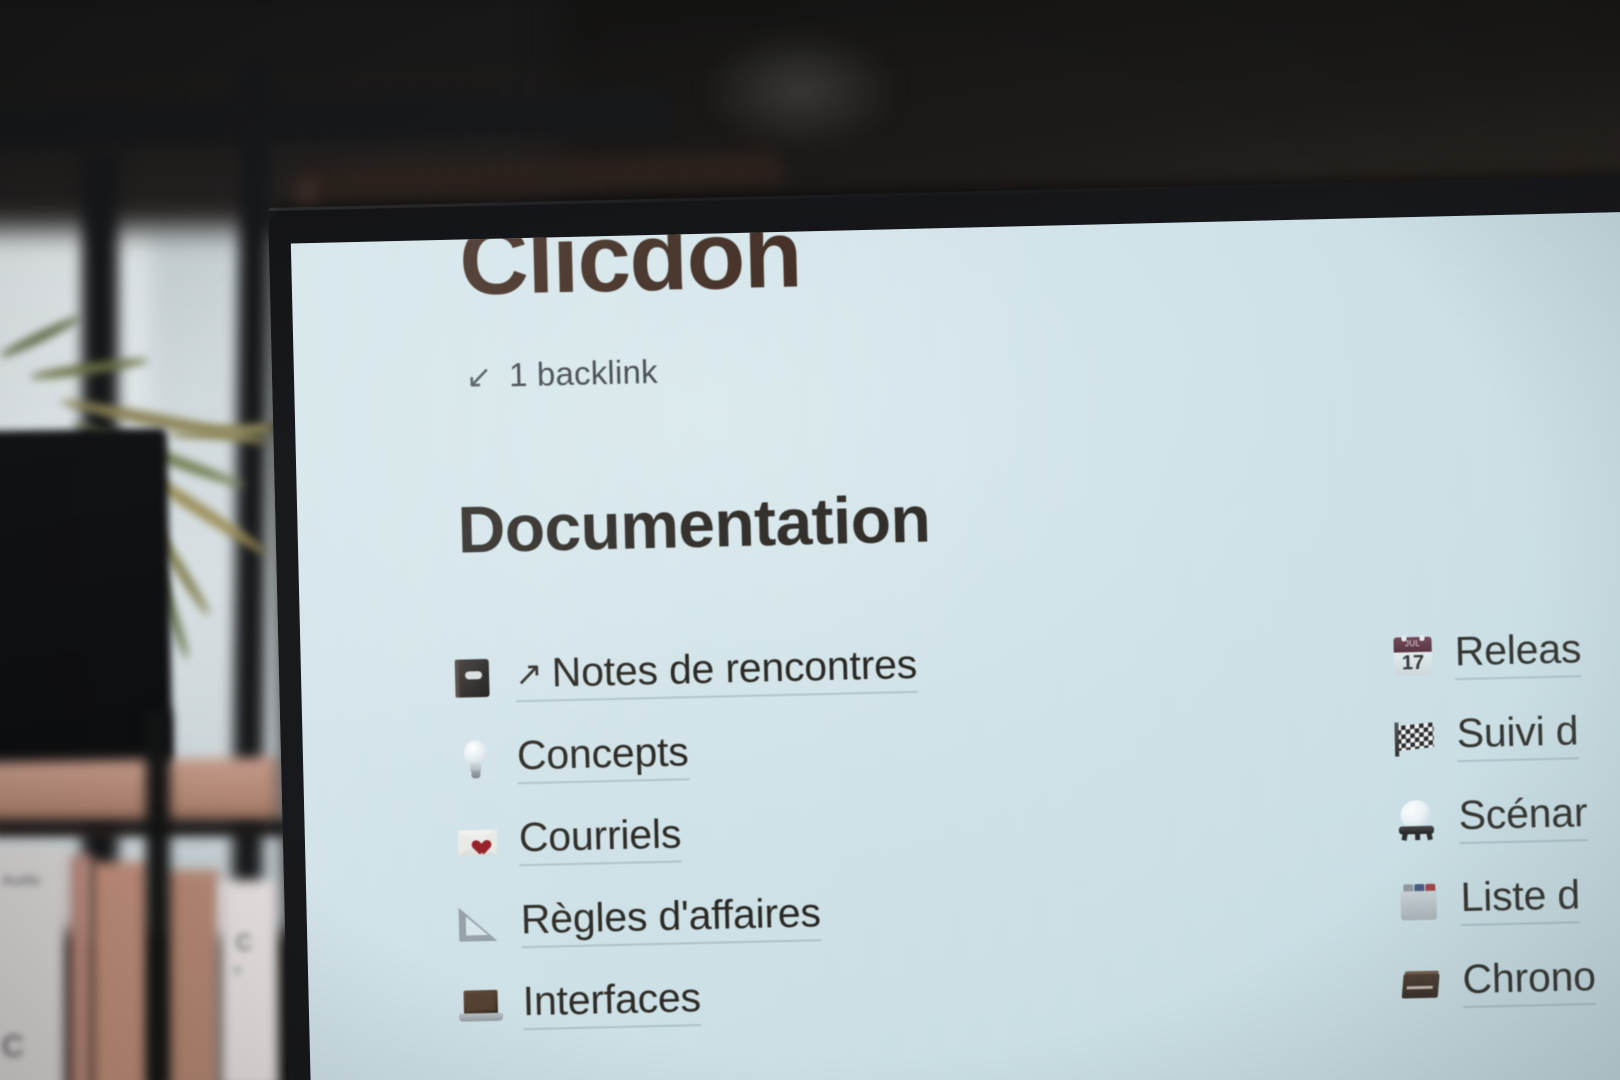 The height and width of the screenshot is (1080, 1620). Describe the element at coordinates (238, 969) in the screenshot. I see `shelf-book-text: n` at that location.